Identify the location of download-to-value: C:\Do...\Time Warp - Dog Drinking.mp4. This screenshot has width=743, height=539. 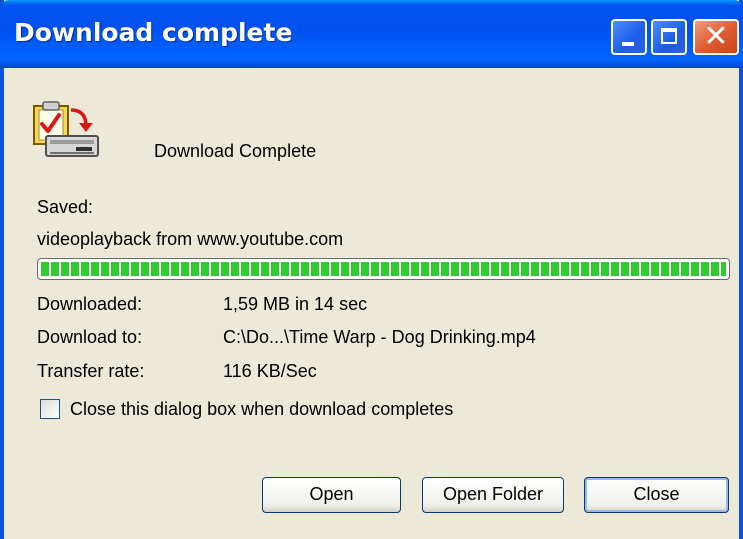
(379, 337).